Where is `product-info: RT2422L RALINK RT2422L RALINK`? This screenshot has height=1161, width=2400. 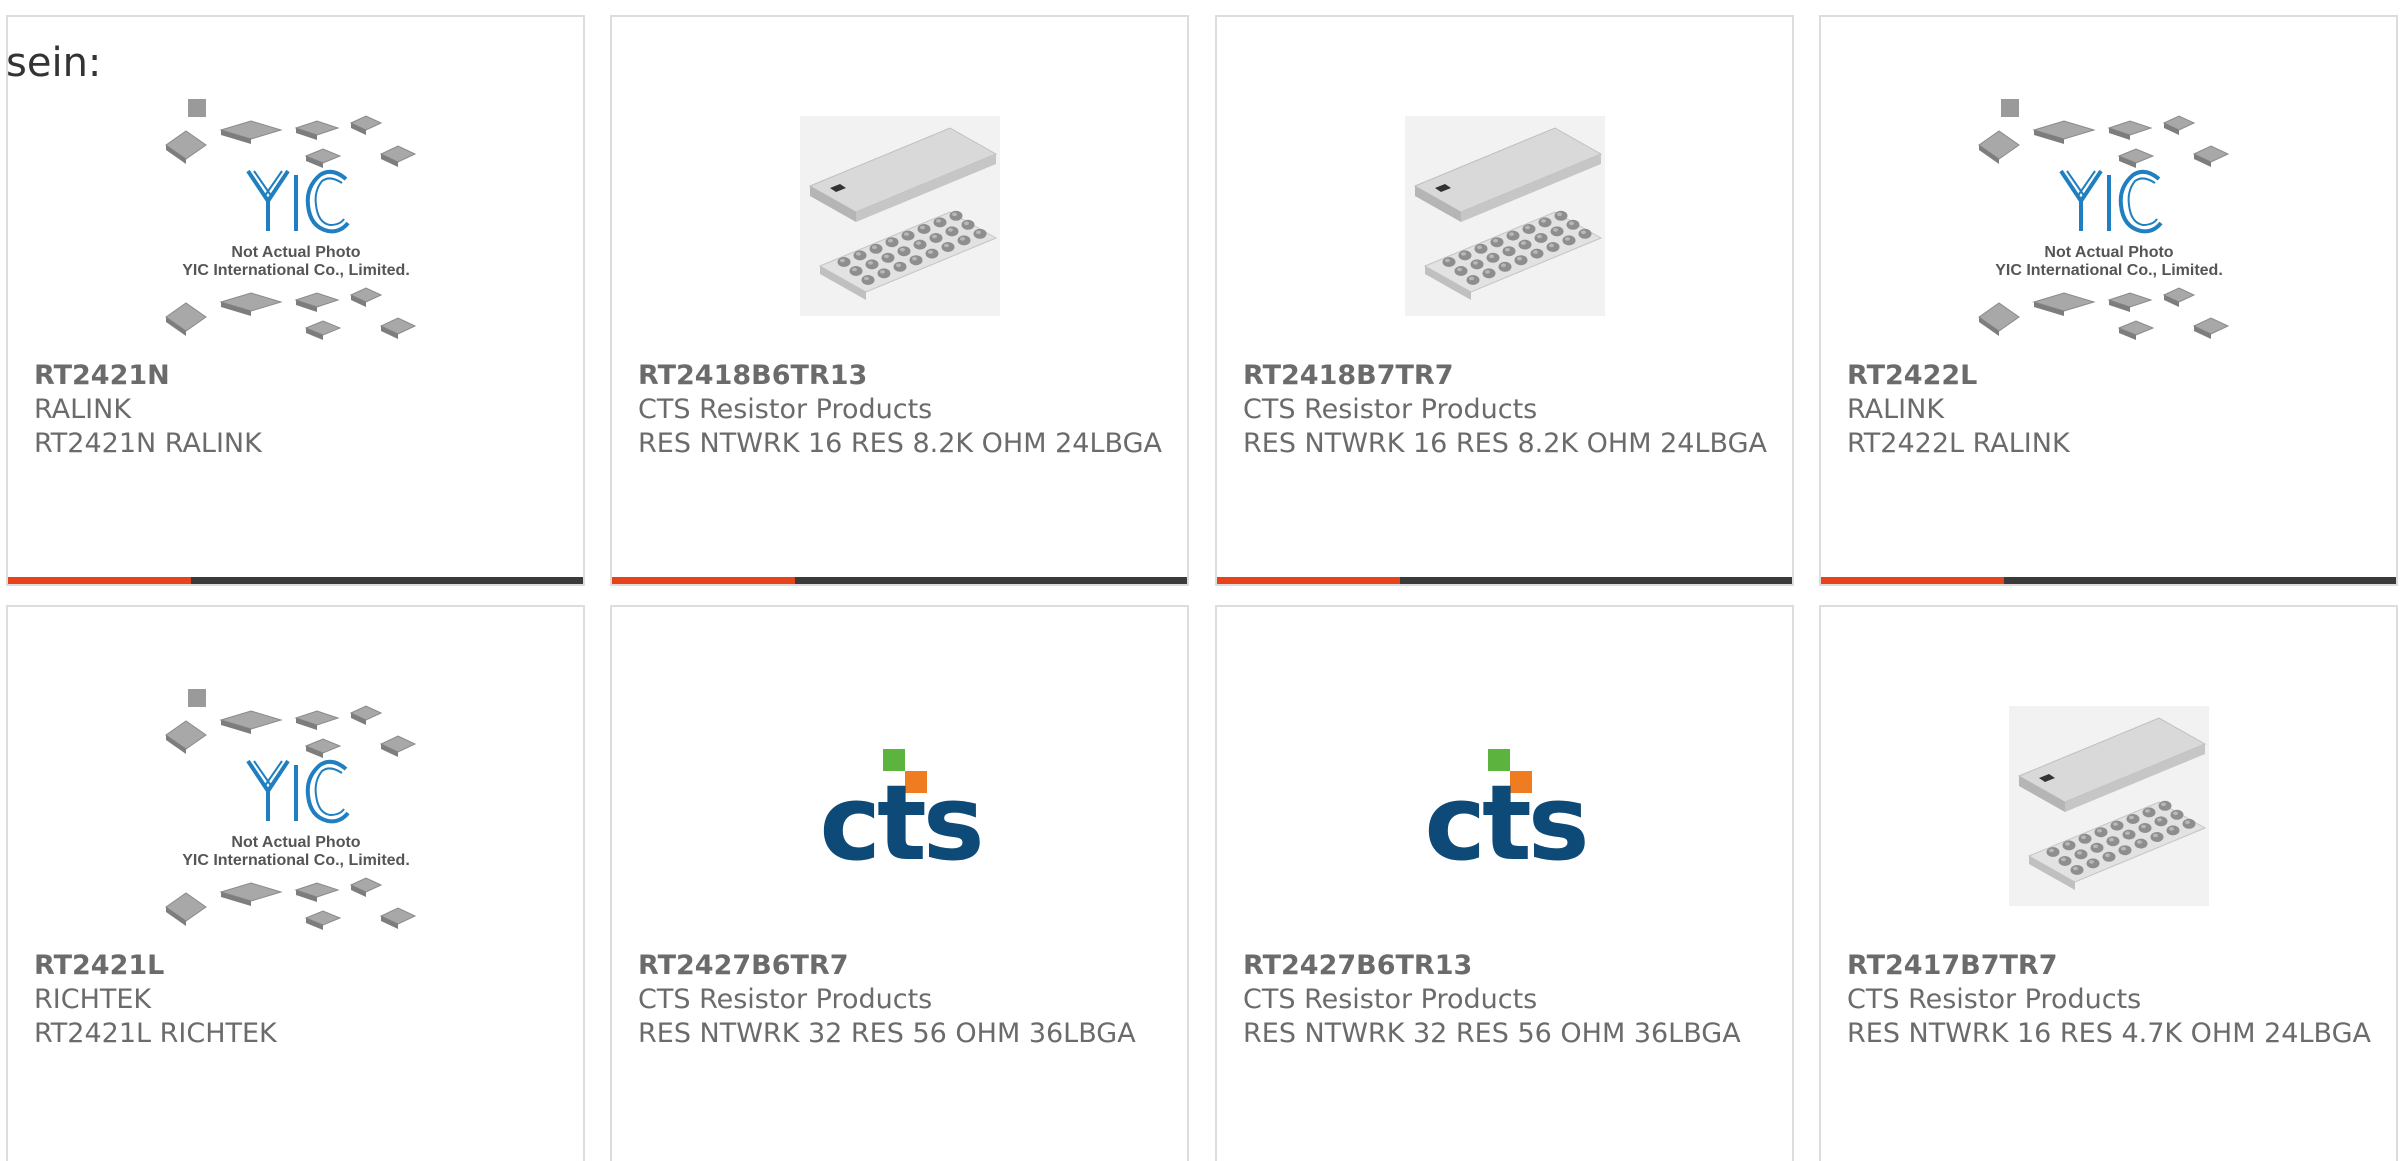
product-info: RT2422L RALINK RT2422L RALINK is located at coordinates (2111, 410).